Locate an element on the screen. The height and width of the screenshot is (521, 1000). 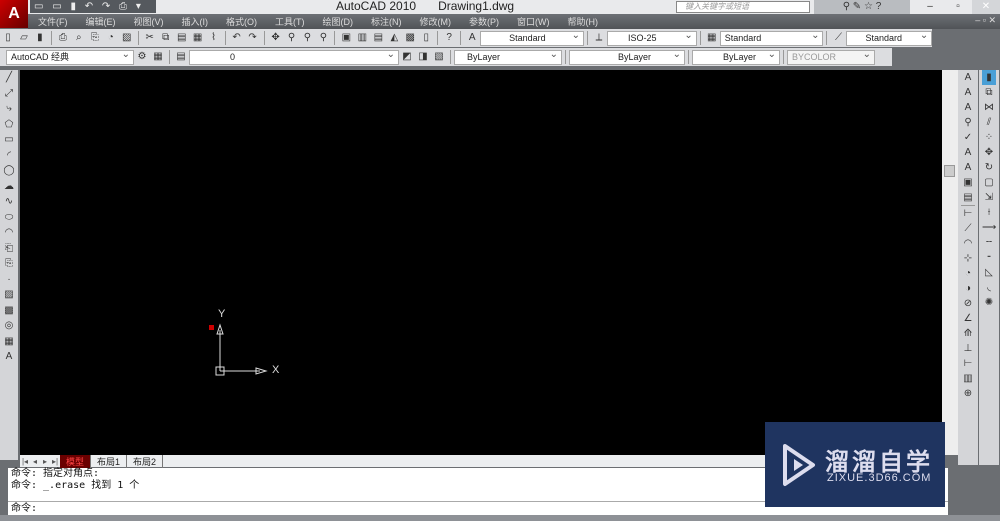
polyline-icon: ⤷ is located at coordinates (9, 109).